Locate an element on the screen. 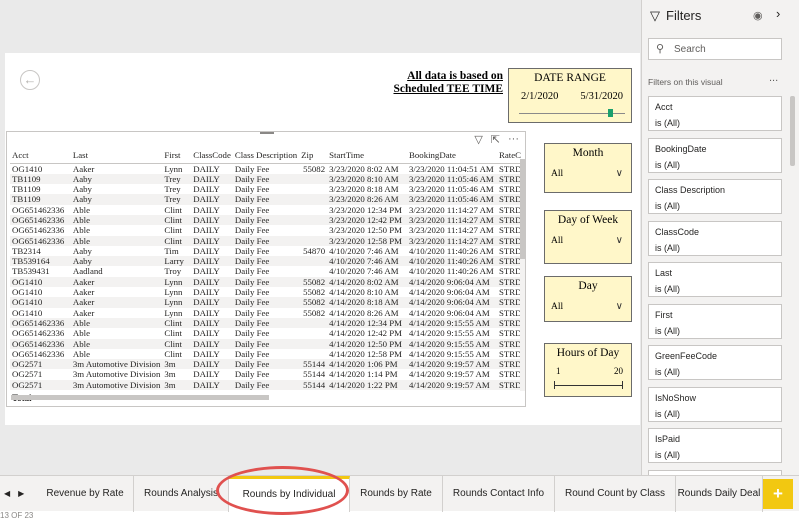 Image resolution: width=799 pixels, height=525 pixels. eye-icon: ◉ is located at coordinates (758, 15).